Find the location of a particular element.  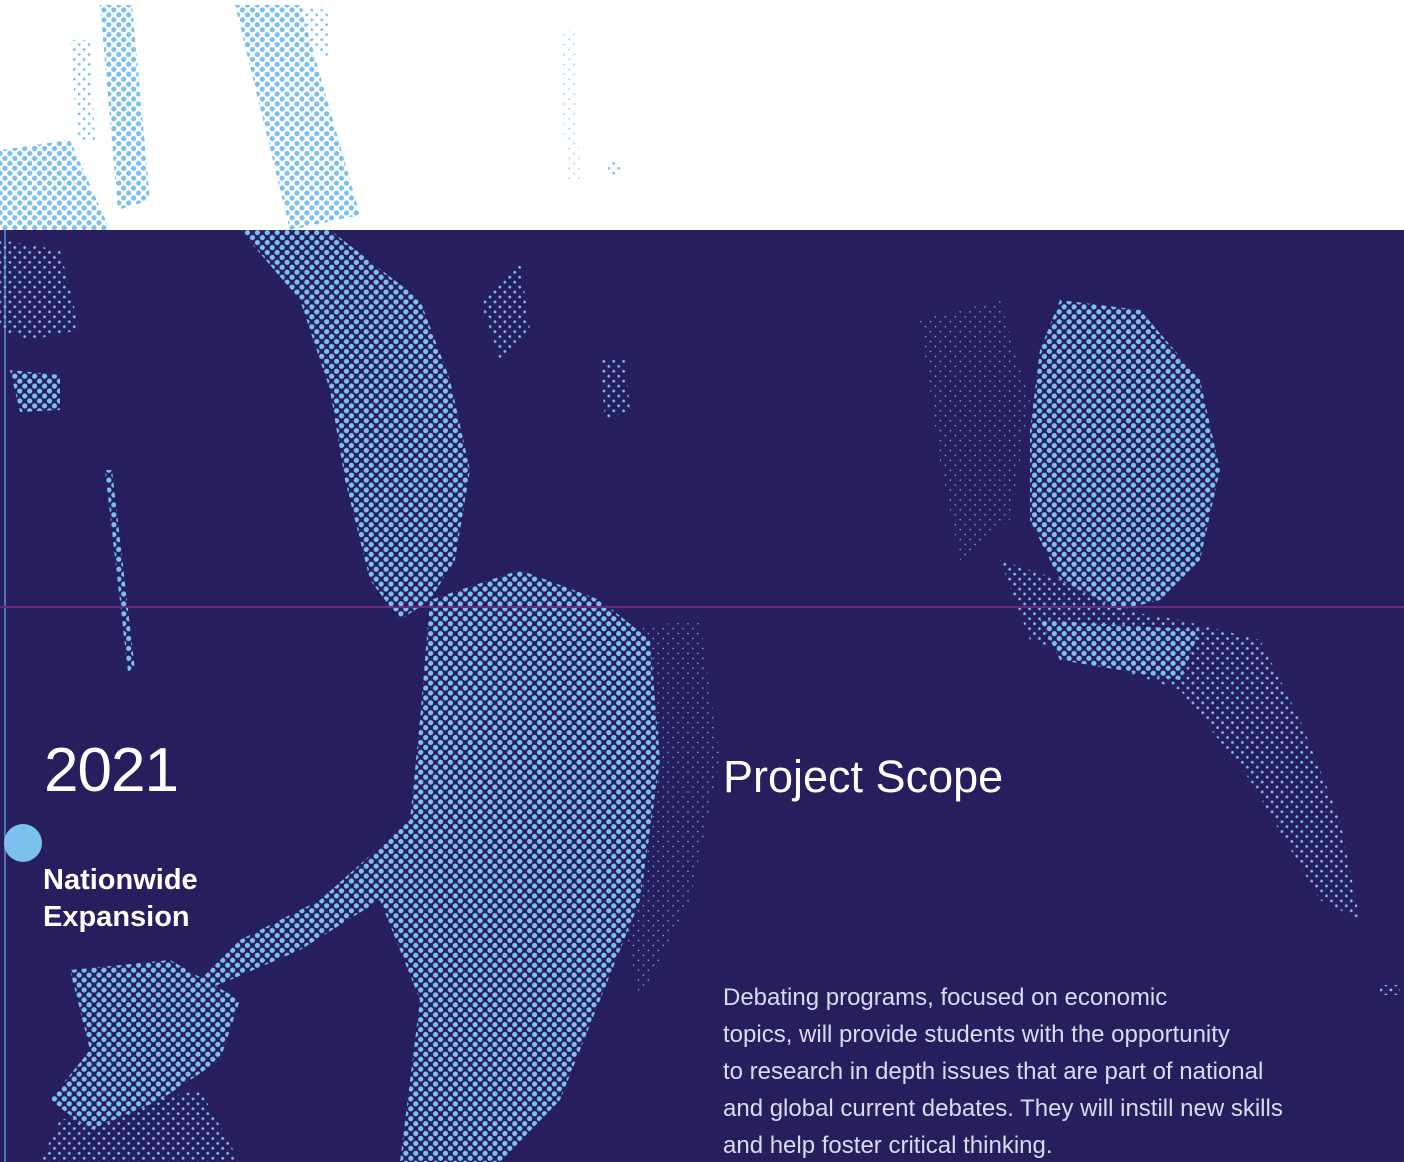

body-line: and help foster critical thinking. is located at coordinates (888, 1145).